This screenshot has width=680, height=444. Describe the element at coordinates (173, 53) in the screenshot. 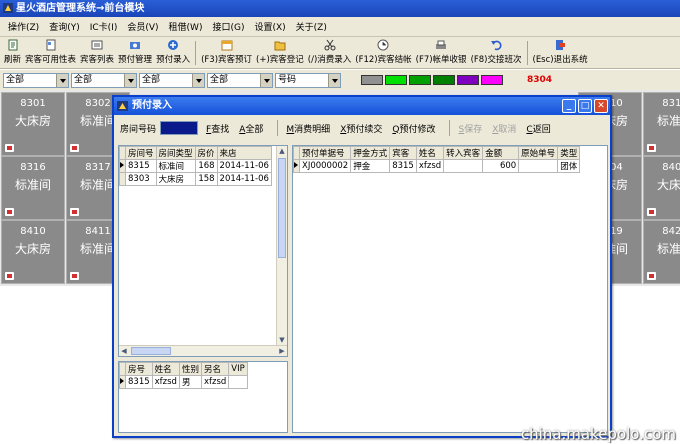

I see `prepay-entry-button: 预付录入` at that location.